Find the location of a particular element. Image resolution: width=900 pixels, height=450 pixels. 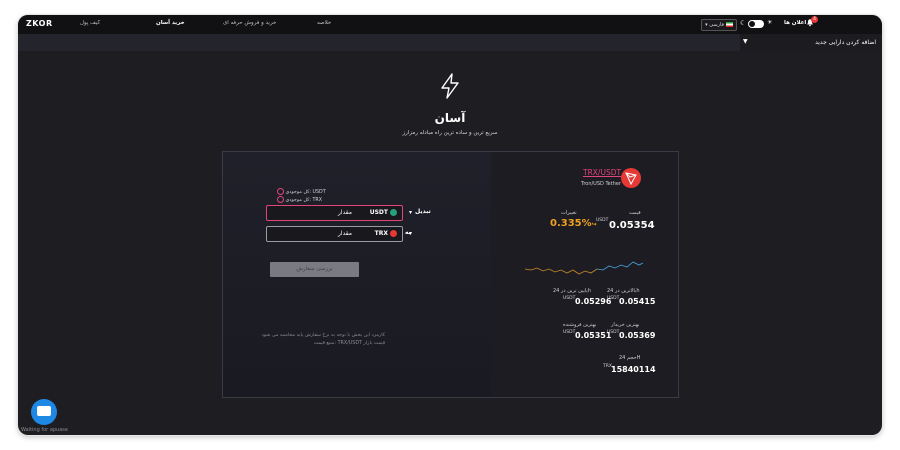

notification-count-badge: 4 is located at coordinates (814, 19).